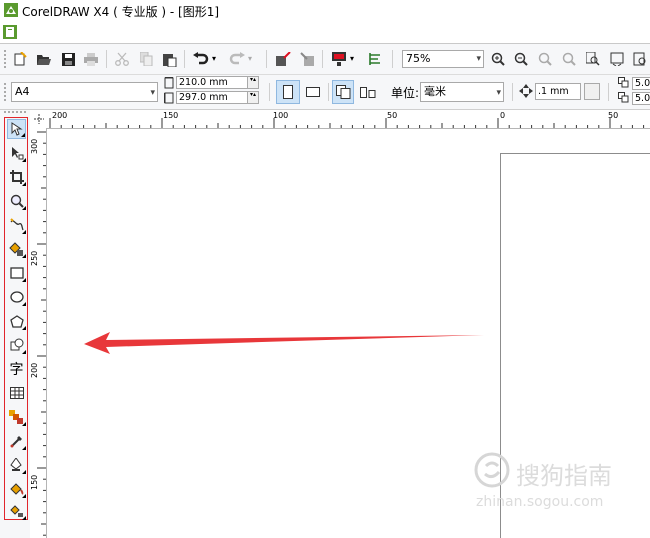  Describe the element at coordinates (170, 59) in the screenshot. I see `paste-icon` at that location.